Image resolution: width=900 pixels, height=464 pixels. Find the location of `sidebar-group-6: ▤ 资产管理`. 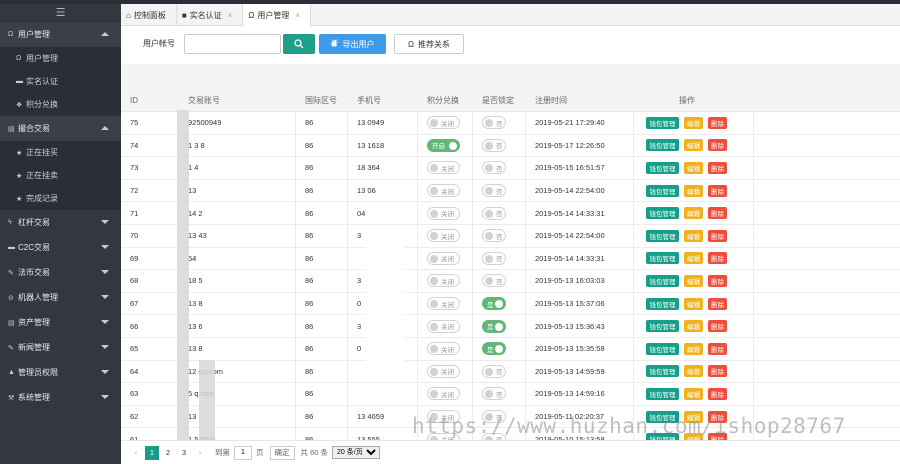

sidebar-group-6: ▤ 资产管理 is located at coordinates (60, 322).